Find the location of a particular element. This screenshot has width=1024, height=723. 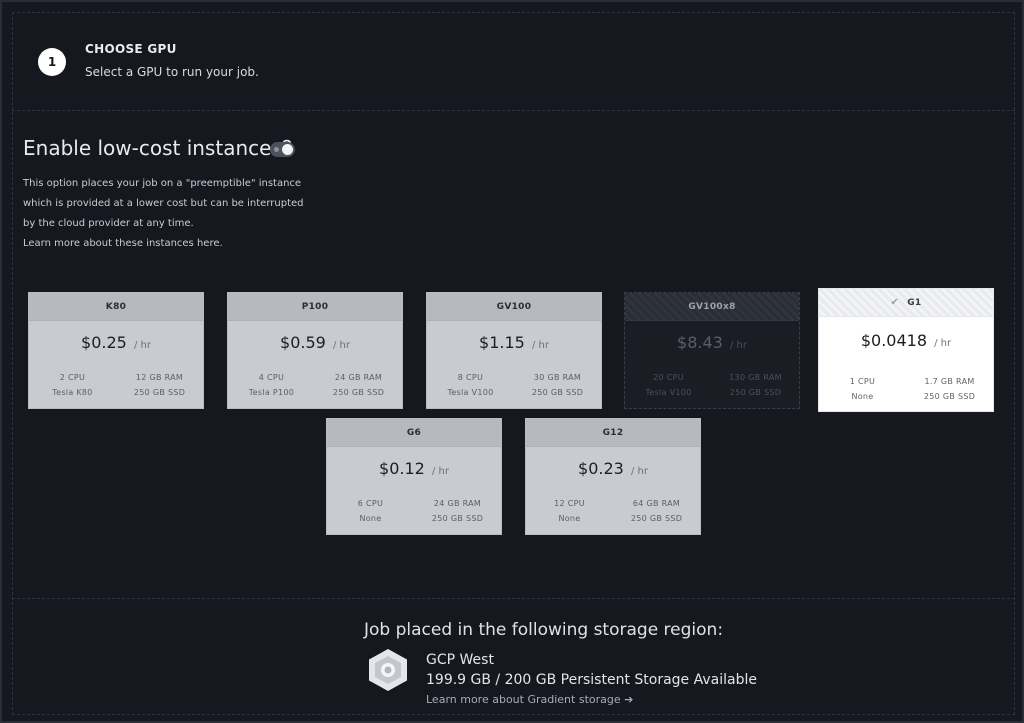

gpu-name: GV100 is located at coordinates (514, 307).